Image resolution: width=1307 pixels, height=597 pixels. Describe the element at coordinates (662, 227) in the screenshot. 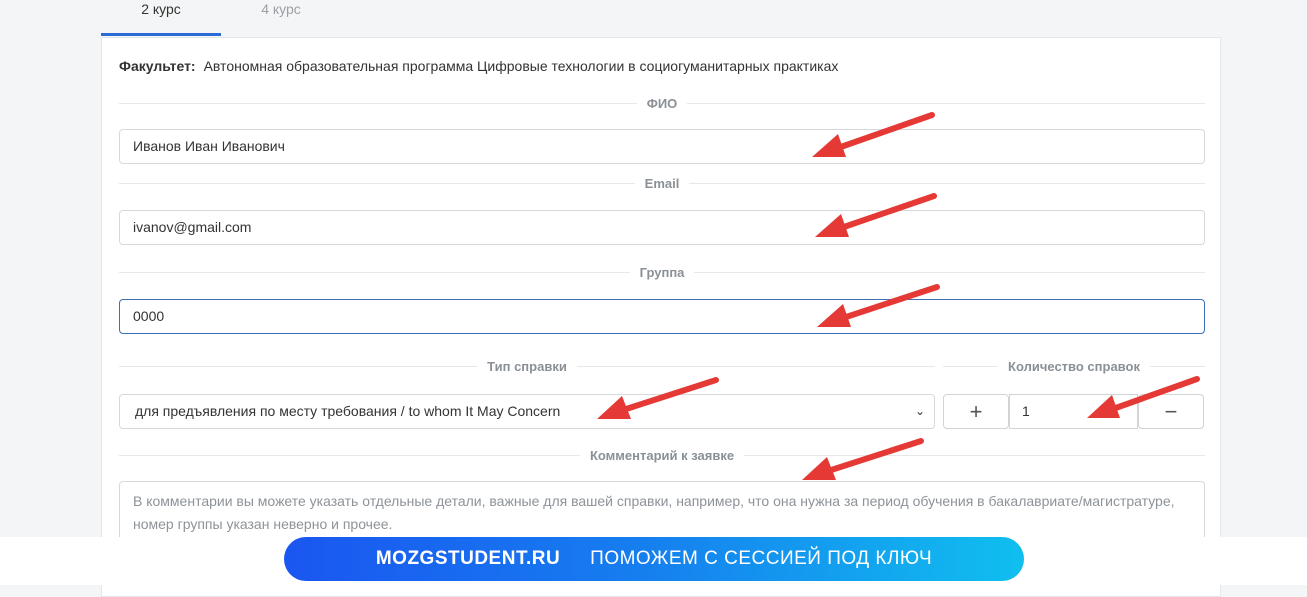

I see `email-input: ivanov@gmail.com` at that location.